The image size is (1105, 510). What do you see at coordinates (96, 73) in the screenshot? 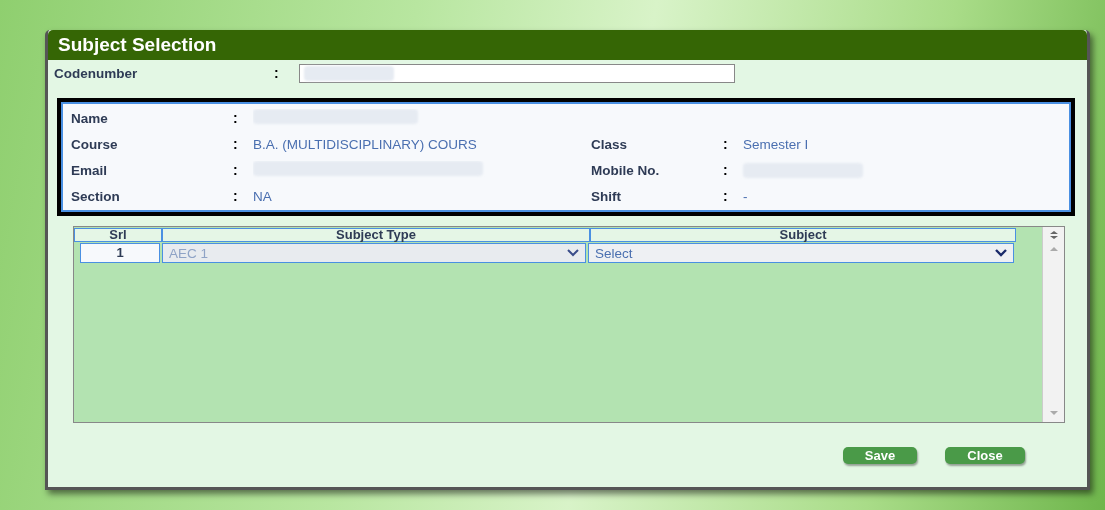
I see `field-label: Codenumber` at bounding box center [96, 73].